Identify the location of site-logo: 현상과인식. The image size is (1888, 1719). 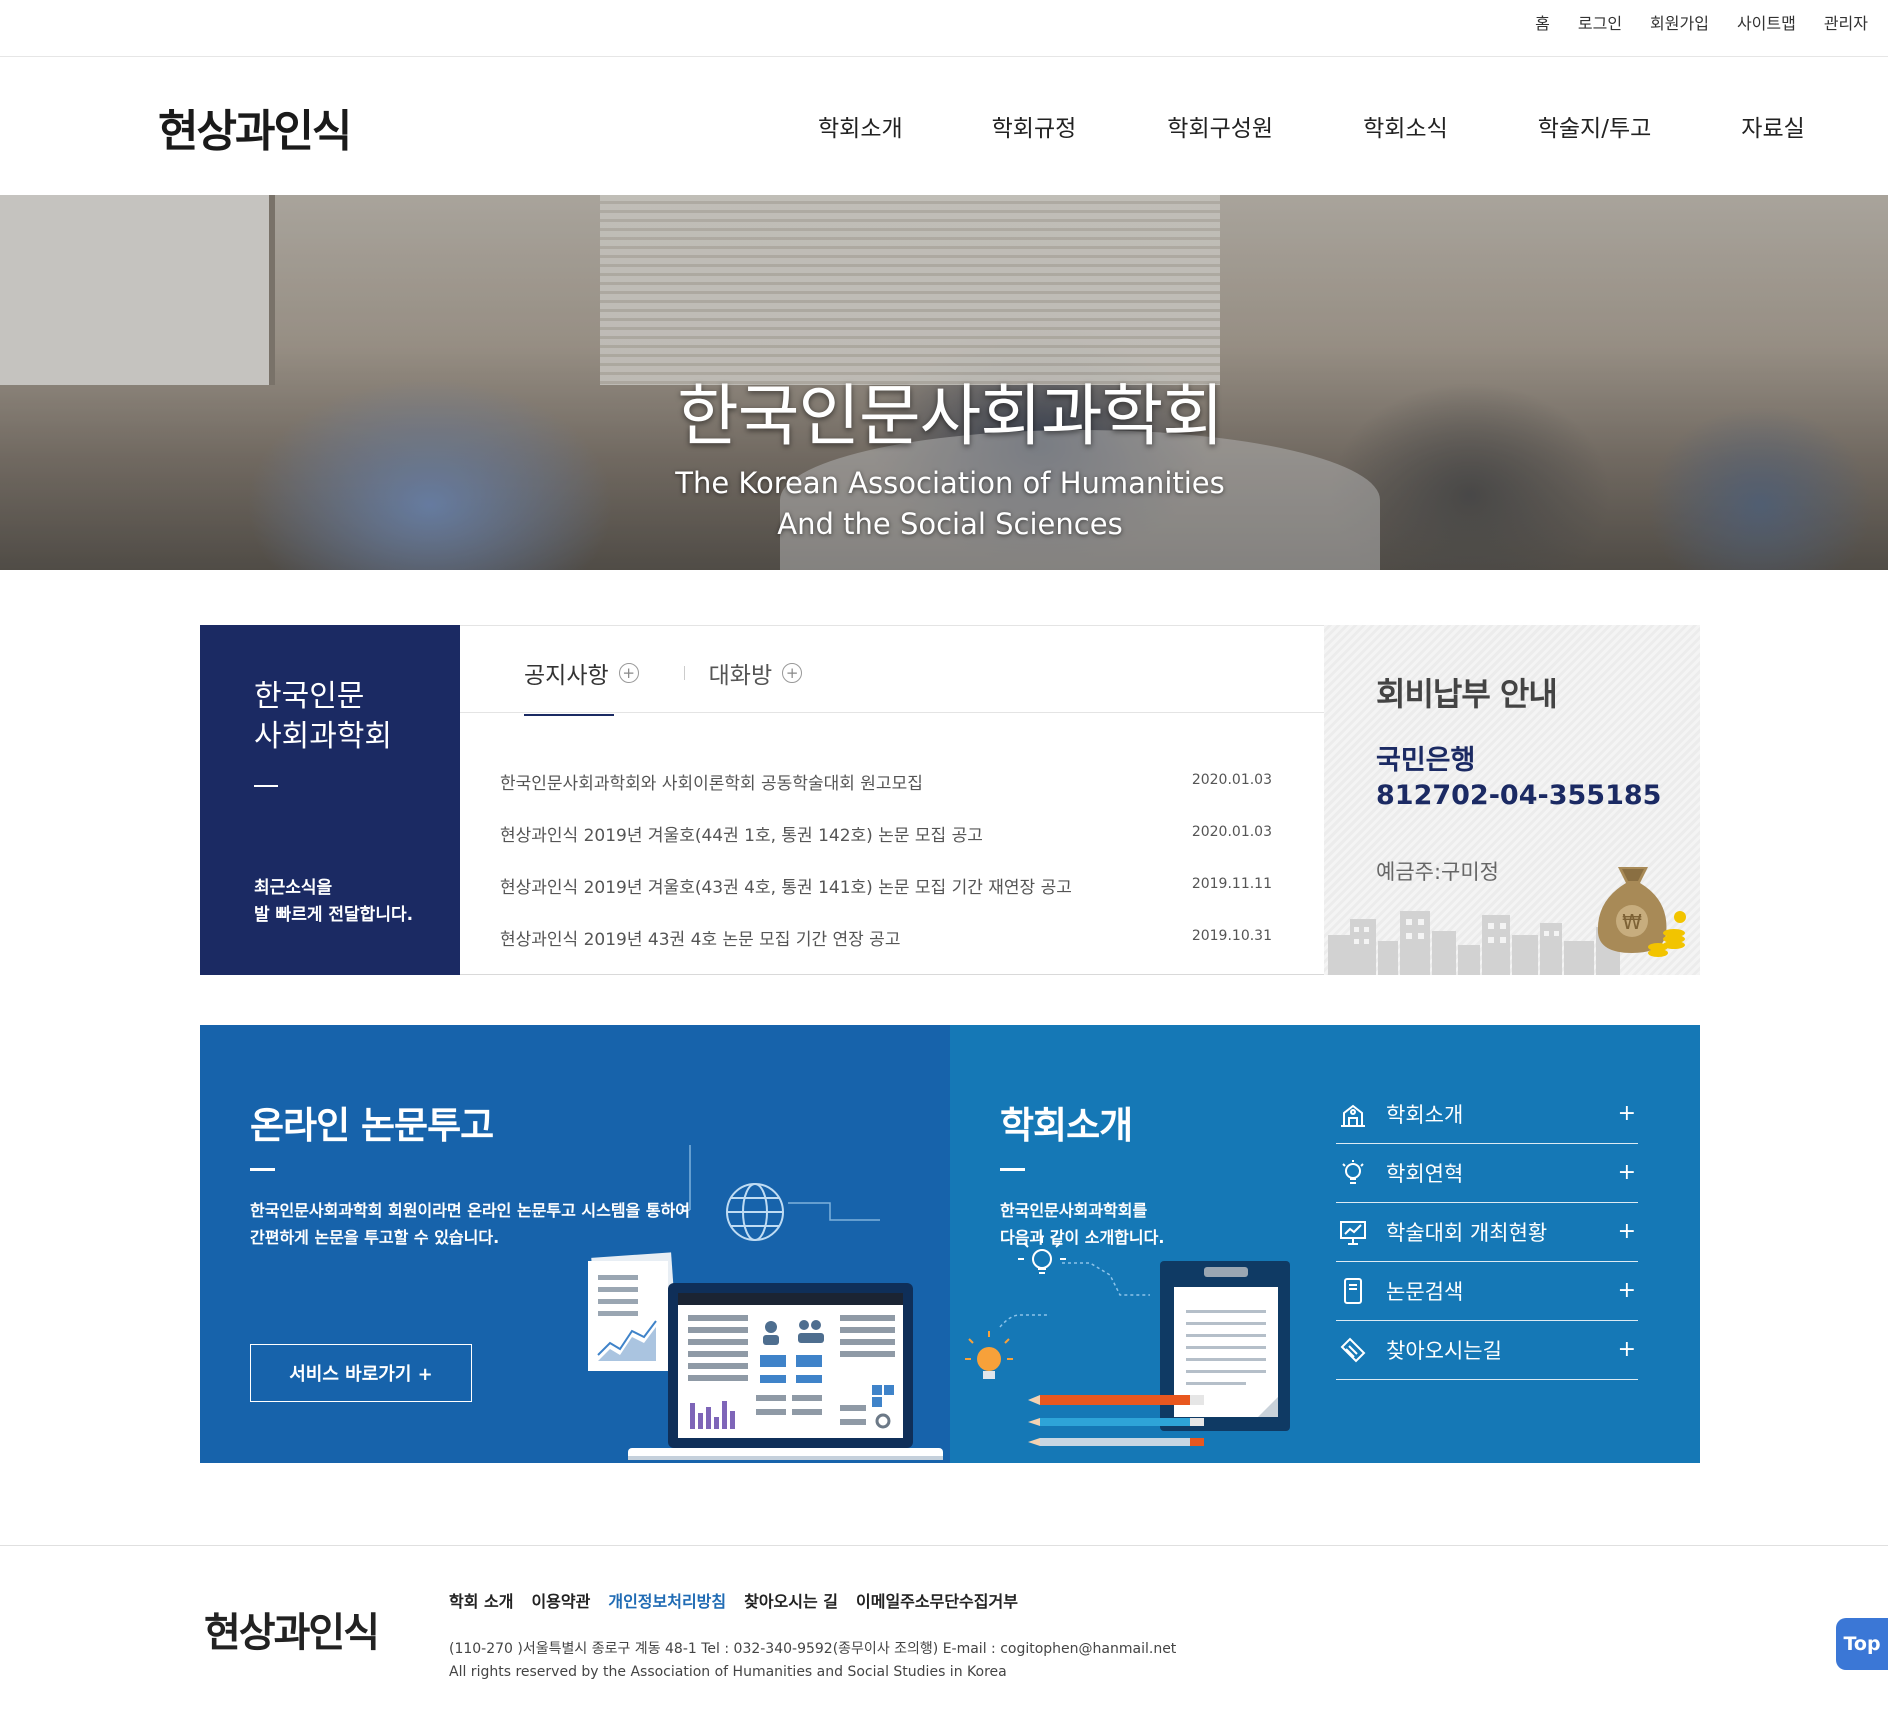
(255, 127).